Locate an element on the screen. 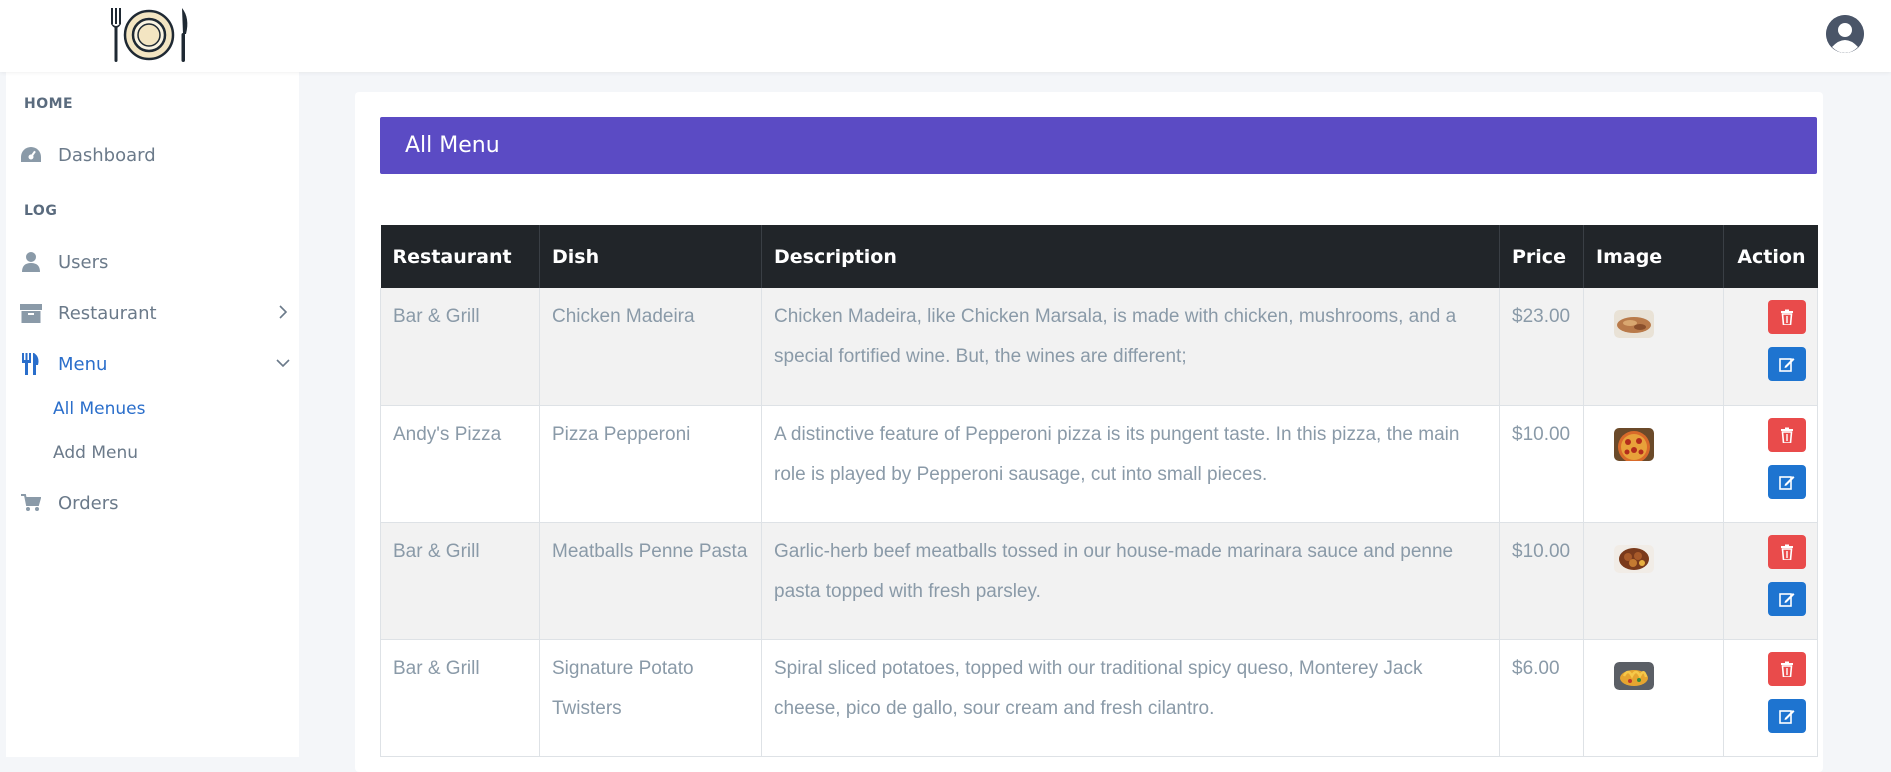  sidebar-item-menu: Menu is located at coordinates (155, 364).